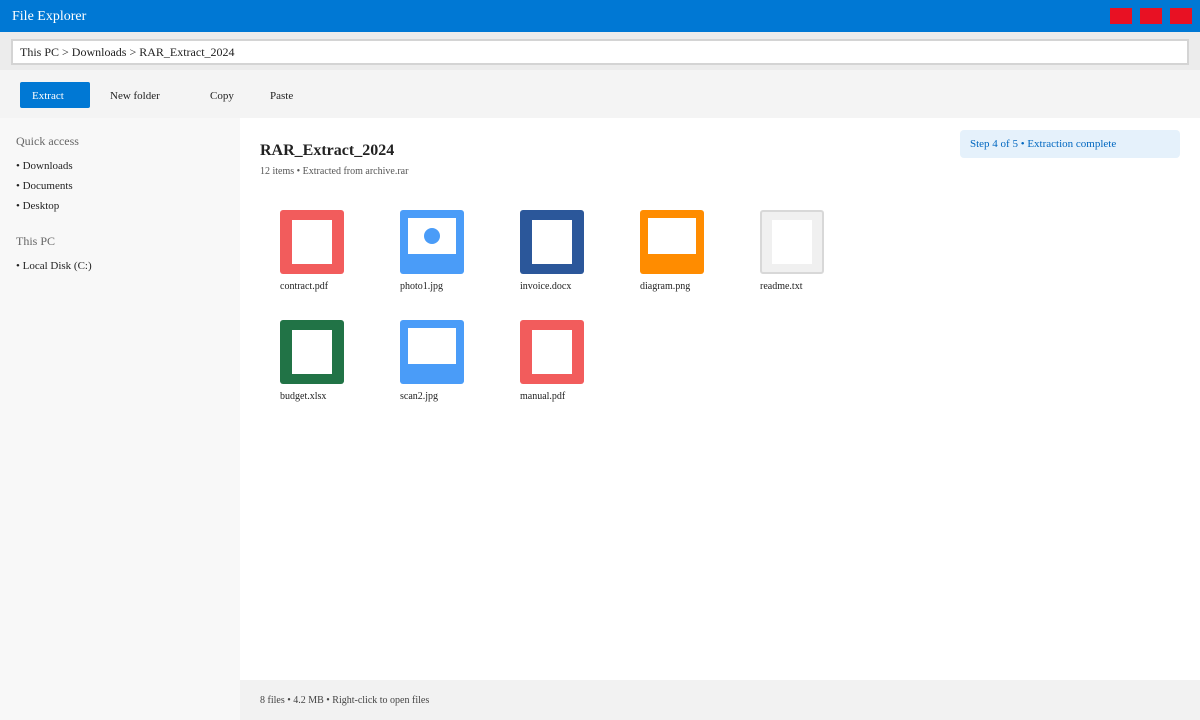 Image resolution: width=1200 pixels, height=720 pixels. I want to click on text-icon, so click(792, 242).